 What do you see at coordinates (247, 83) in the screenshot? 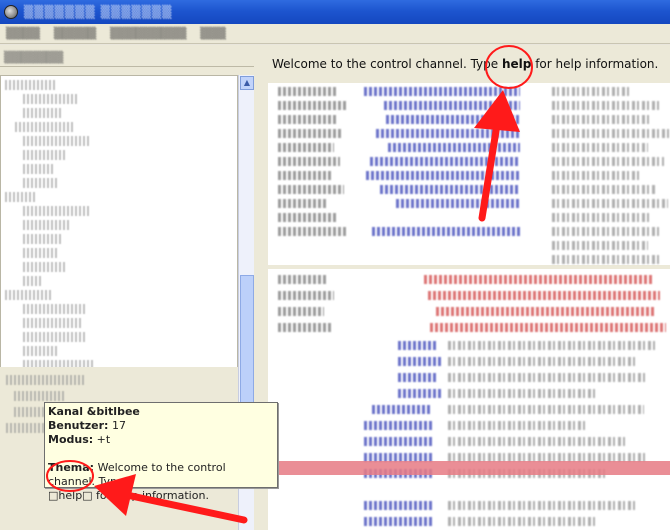
I see `arrow-up-icon: ▲` at bounding box center [247, 83].